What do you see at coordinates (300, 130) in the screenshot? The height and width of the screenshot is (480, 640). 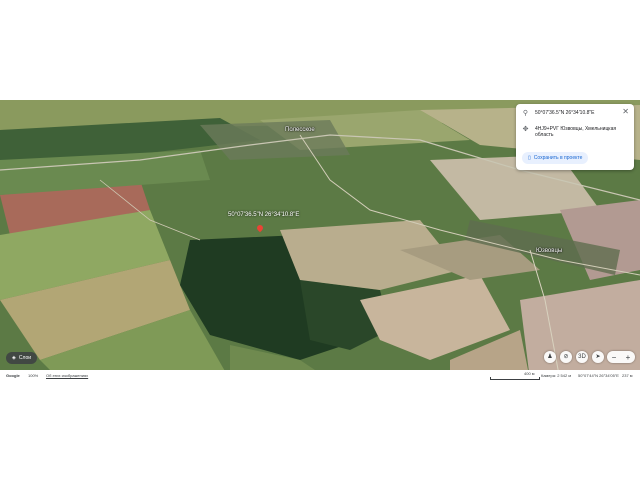 I see `village-label-polesskoe: Полесское` at bounding box center [300, 130].